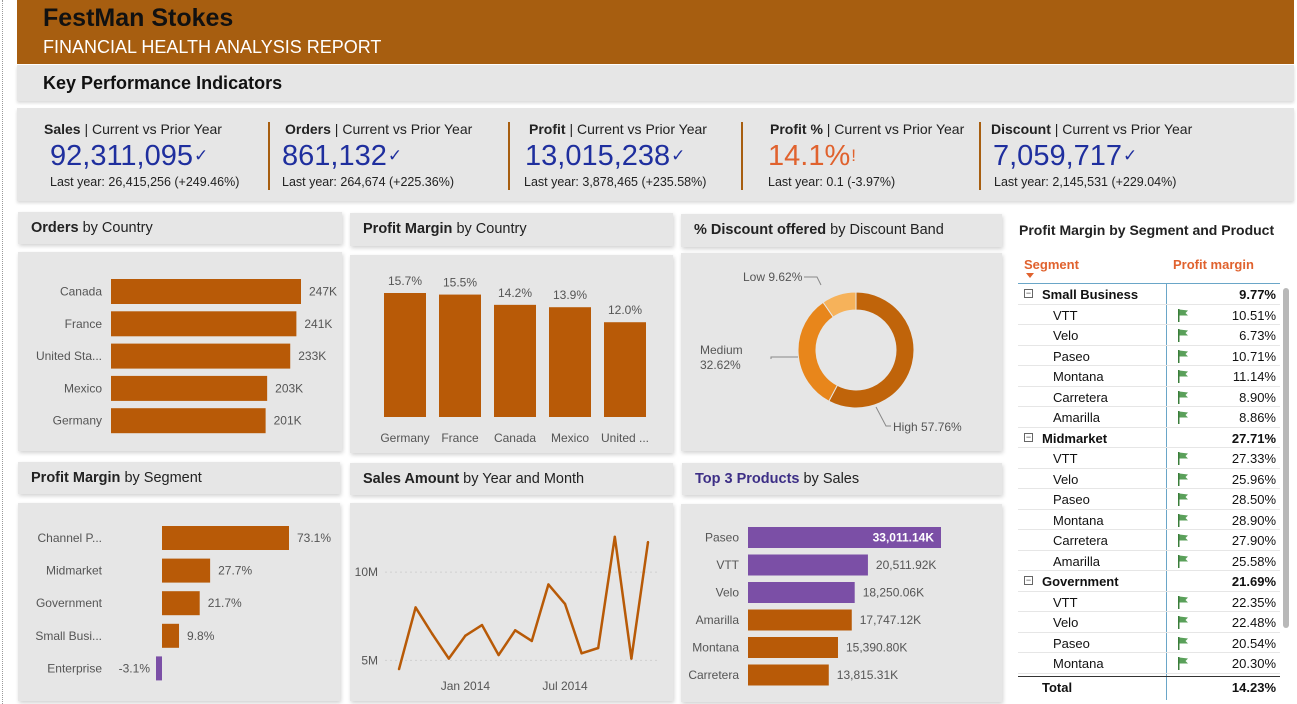 Image resolution: width=1297 pixels, height=704 pixels. Describe the element at coordinates (1149, 602) in the screenshot. I see `matrix-row: VTT 22.35%` at that location.